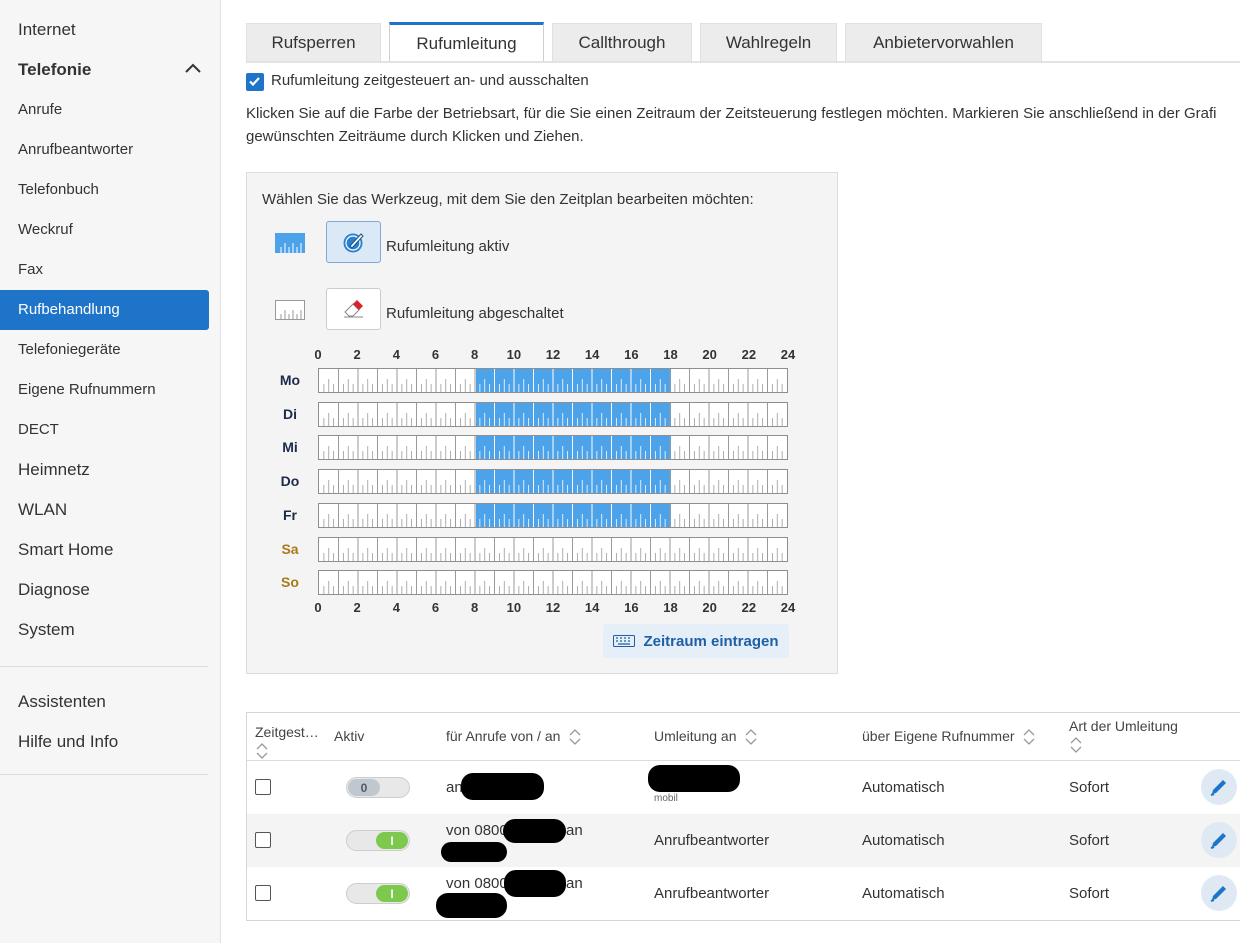 The image size is (1240, 943). What do you see at coordinates (694, 778) in the screenshot?
I see `redacted-target-number` at bounding box center [694, 778].